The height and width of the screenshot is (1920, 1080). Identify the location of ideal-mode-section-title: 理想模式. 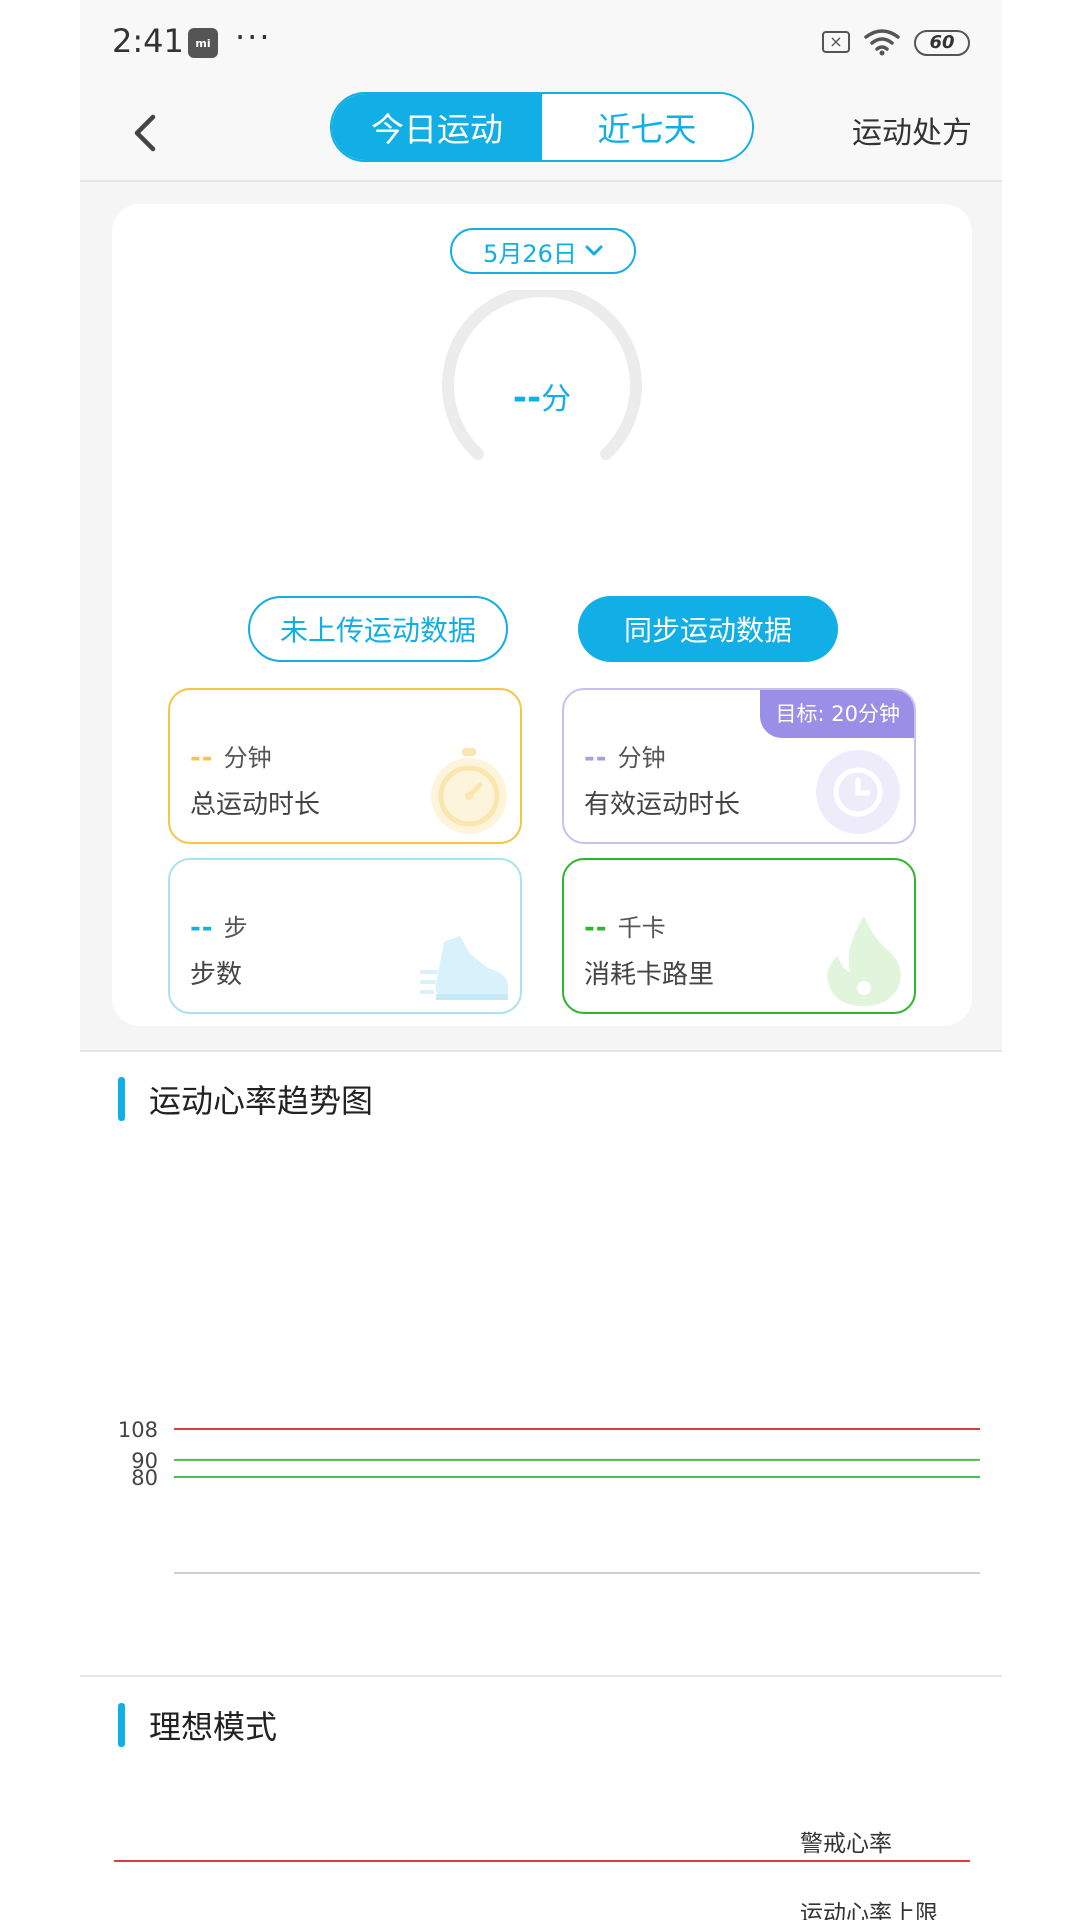
(213, 1727).